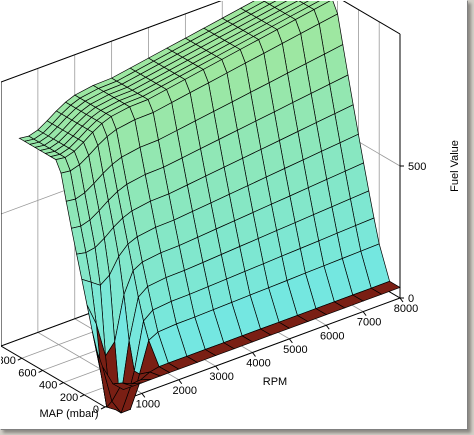 The width and height of the screenshot is (474, 435). I want to click on x-tick-label: 6000, so click(332, 336).